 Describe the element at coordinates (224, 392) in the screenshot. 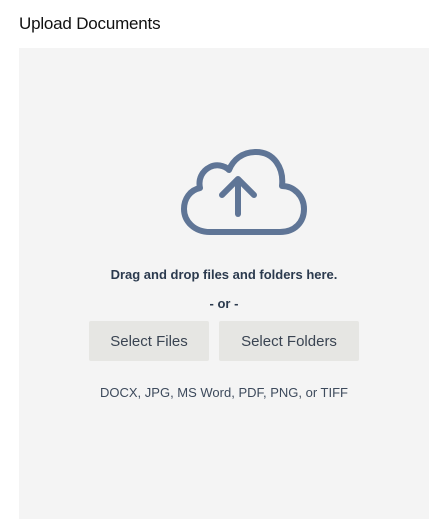

I see `accepted-formats-text: DOCX, JPG, MS Word, PDF, PNG, or TIFF` at that location.